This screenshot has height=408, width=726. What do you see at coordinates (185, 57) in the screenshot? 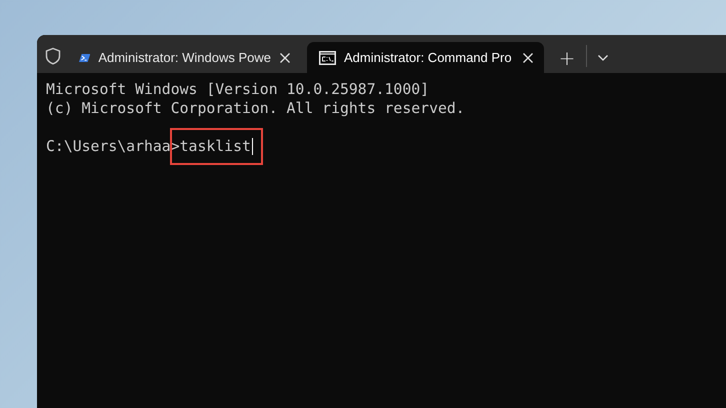
I see `tab: Administrator: Windows Powe` at bounding box center [185, 57].